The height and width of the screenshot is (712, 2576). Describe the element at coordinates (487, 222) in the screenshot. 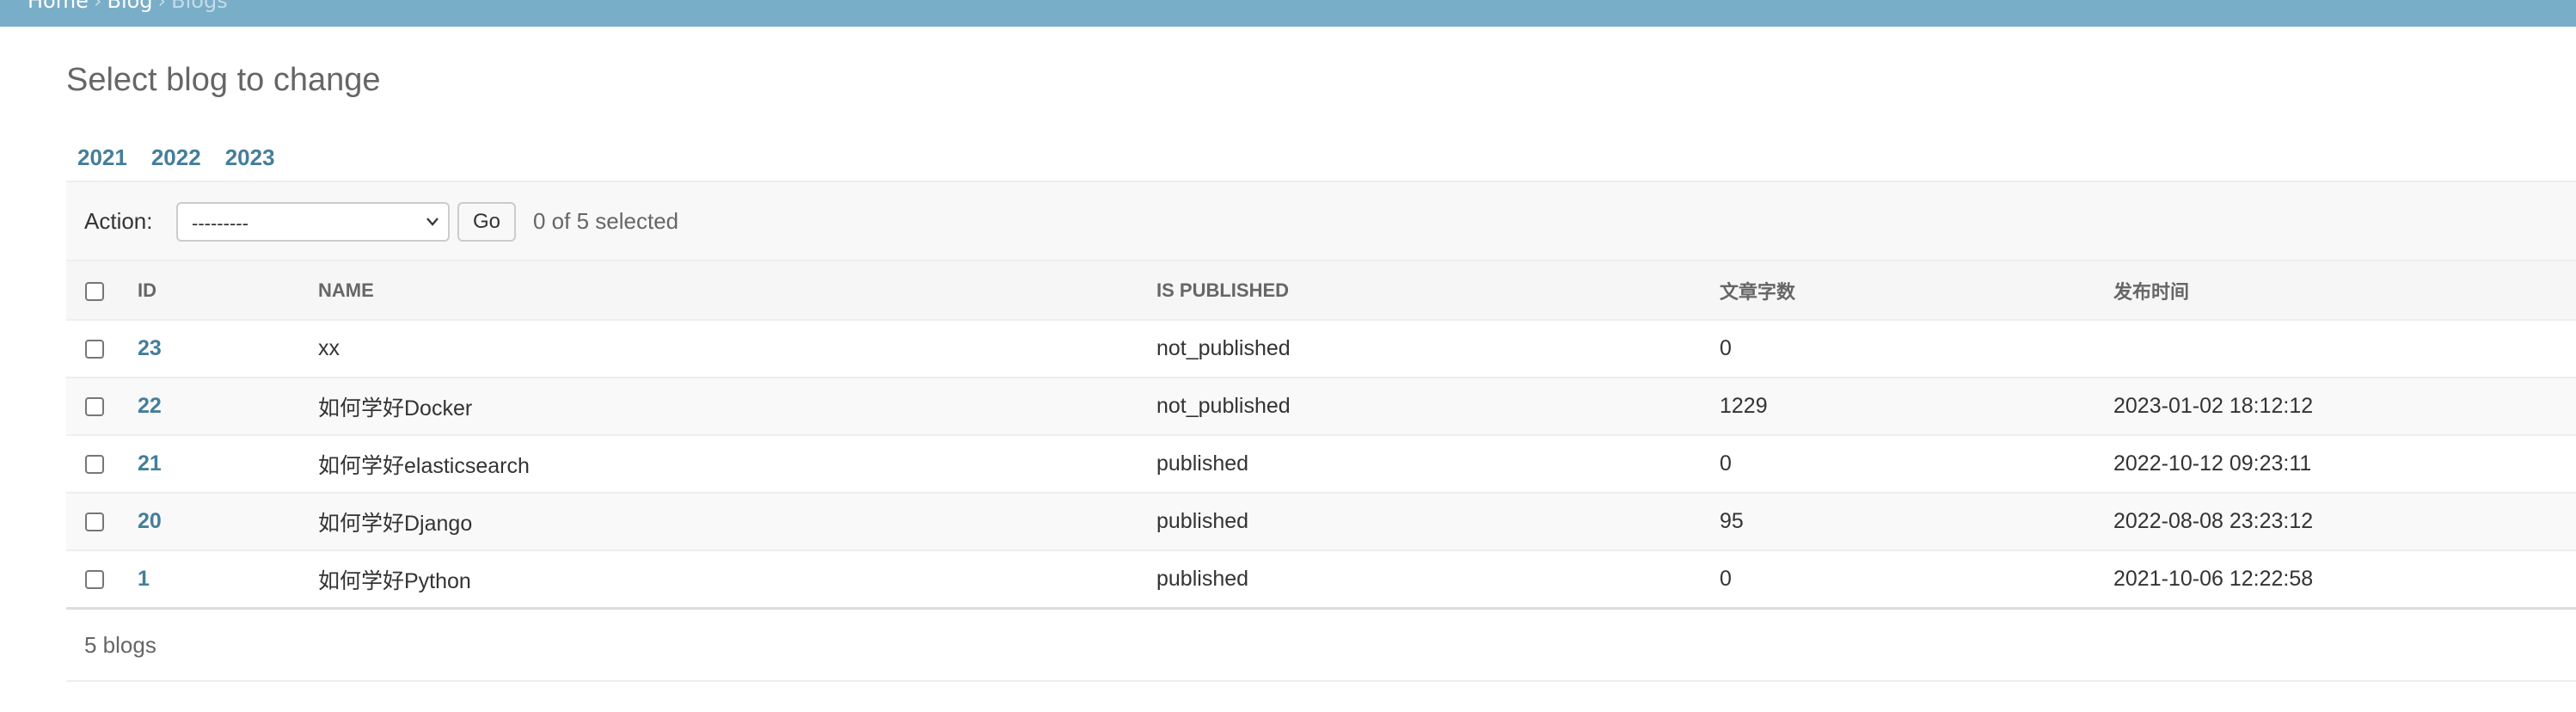

I see `go-button: Go` at that location.